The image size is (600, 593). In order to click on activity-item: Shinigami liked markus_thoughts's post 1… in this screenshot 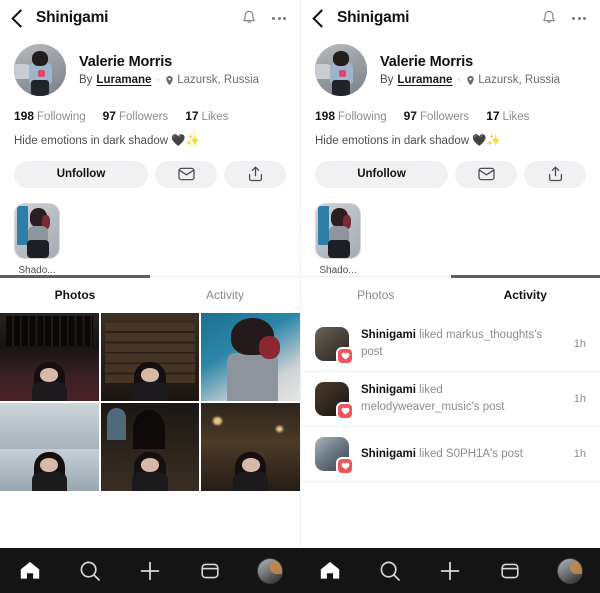, I will do `click(450, 344)`.